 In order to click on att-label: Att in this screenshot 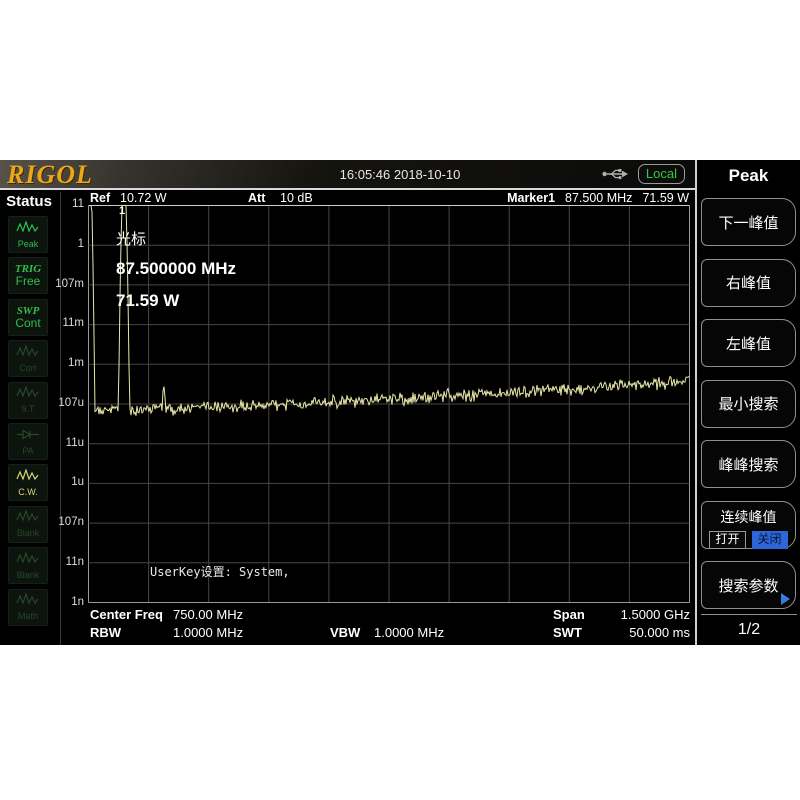, I will do `click(257, 198)`.